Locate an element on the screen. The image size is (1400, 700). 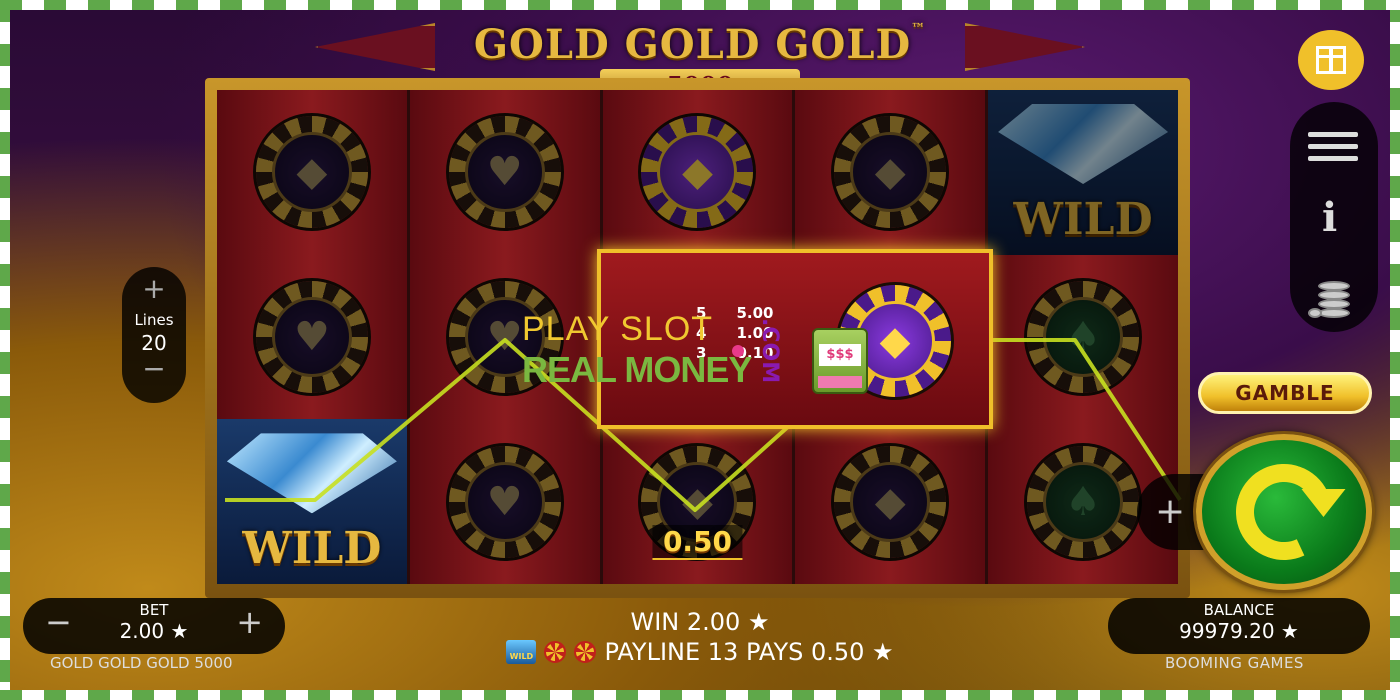
info-icon: i is located at coordinates (1329, 217).